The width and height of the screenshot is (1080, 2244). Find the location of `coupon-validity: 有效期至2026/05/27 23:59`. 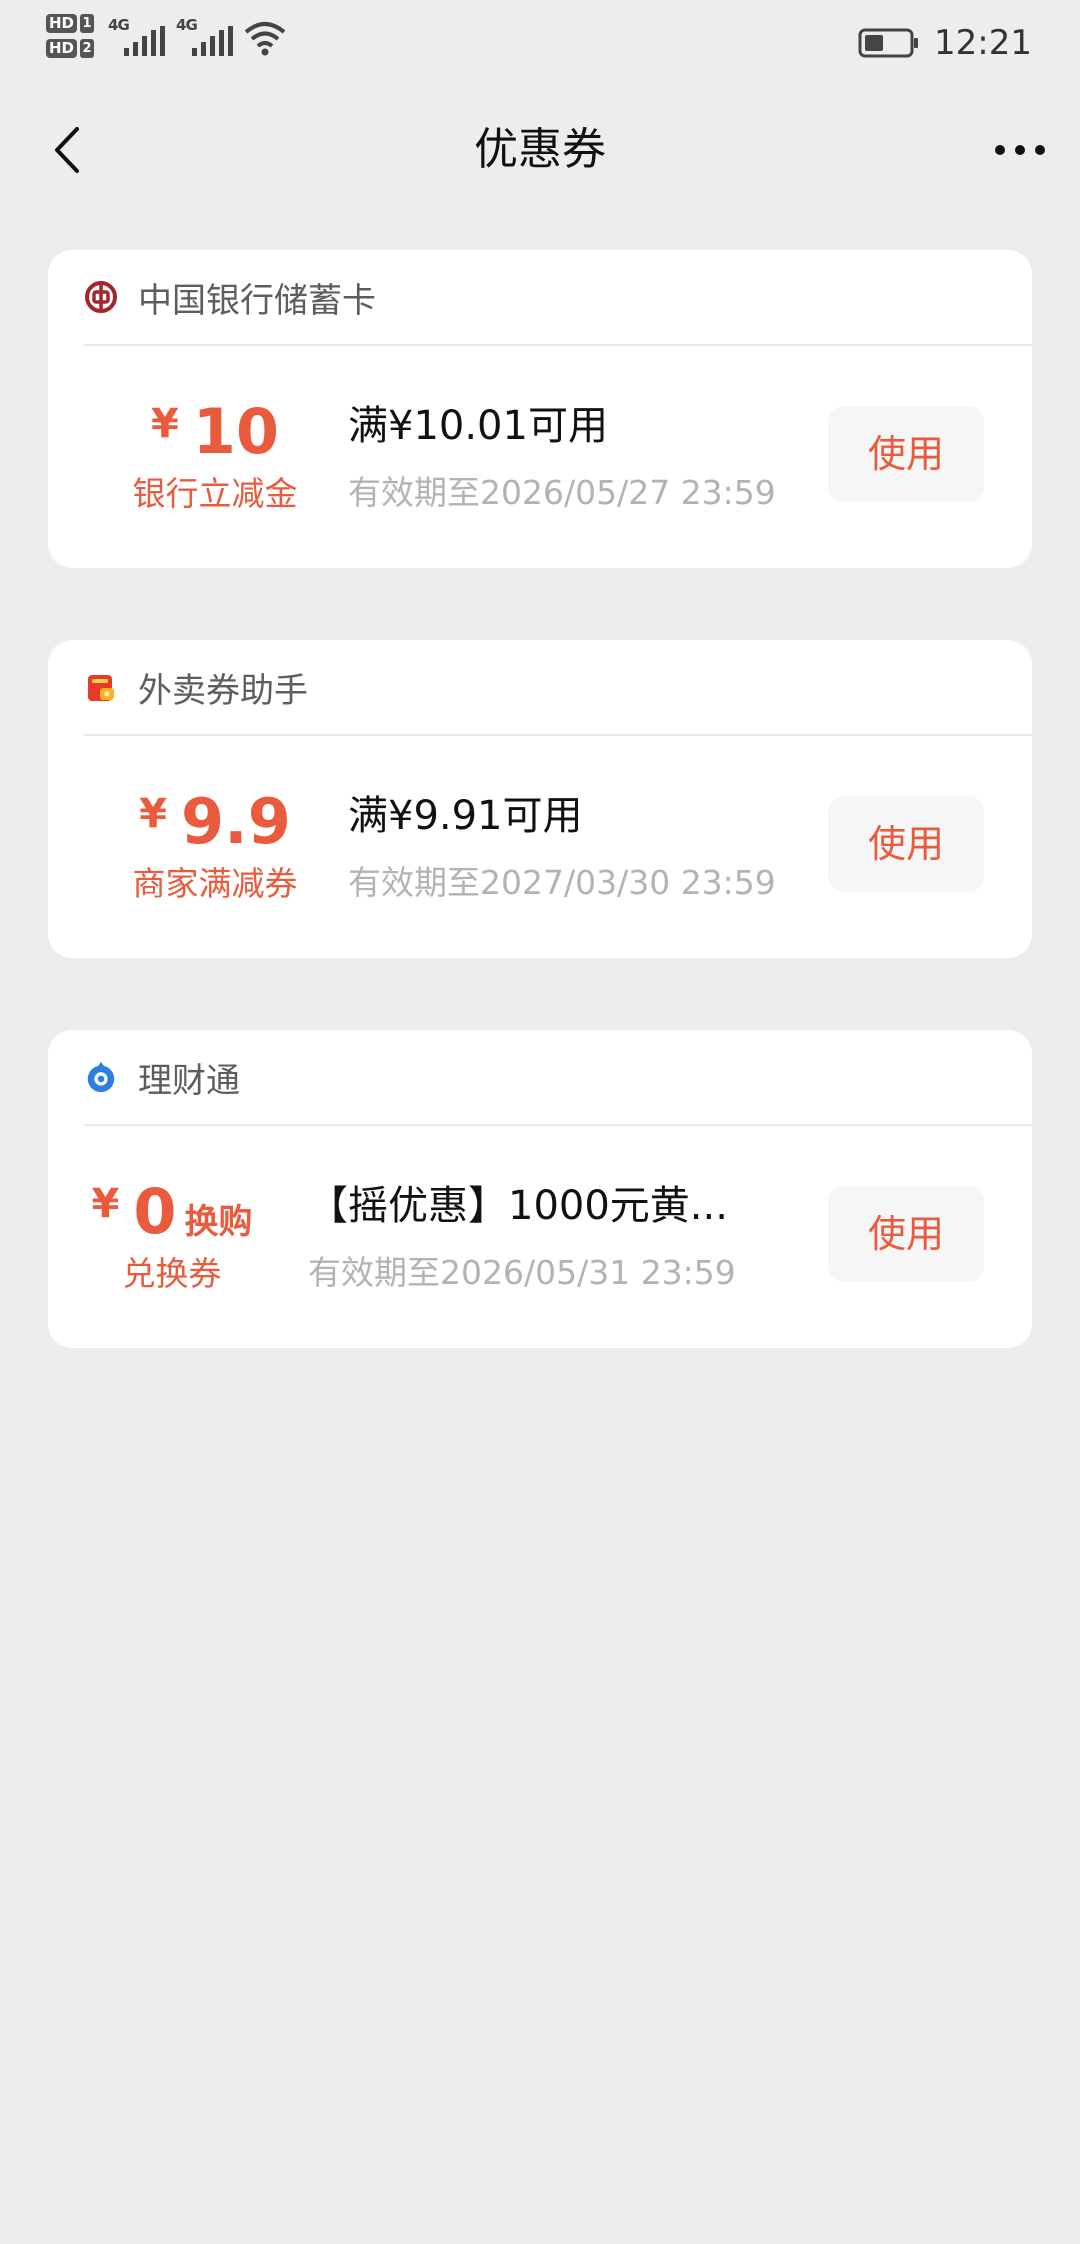

coupon-validity: 有效期至2026/05/27 23:59 is located at coordinates (562, 492).